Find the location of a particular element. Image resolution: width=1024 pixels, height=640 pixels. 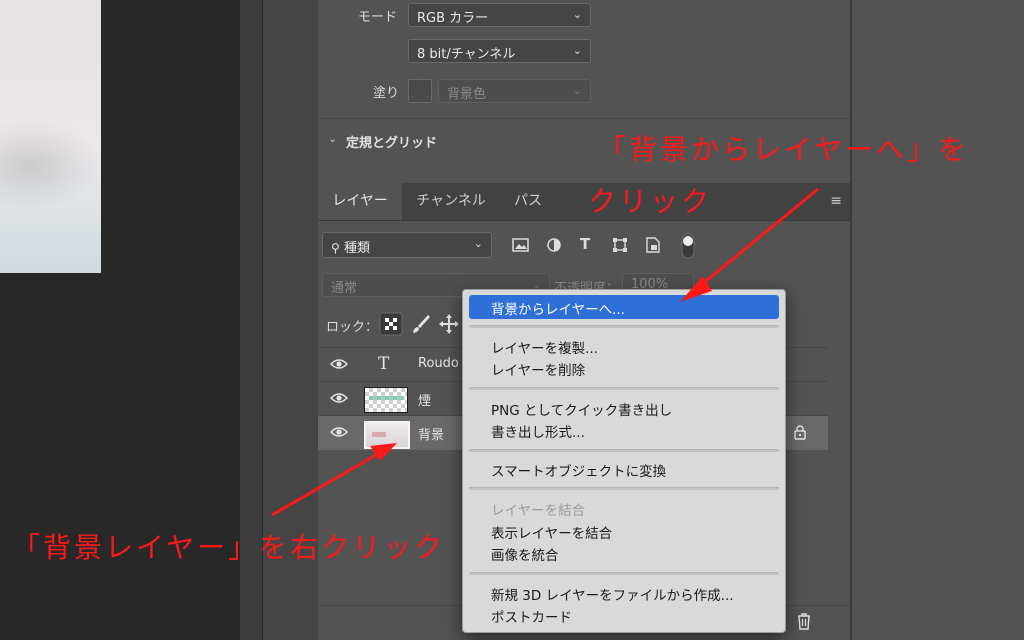

arrow-head is located at coordinates (383, 452).